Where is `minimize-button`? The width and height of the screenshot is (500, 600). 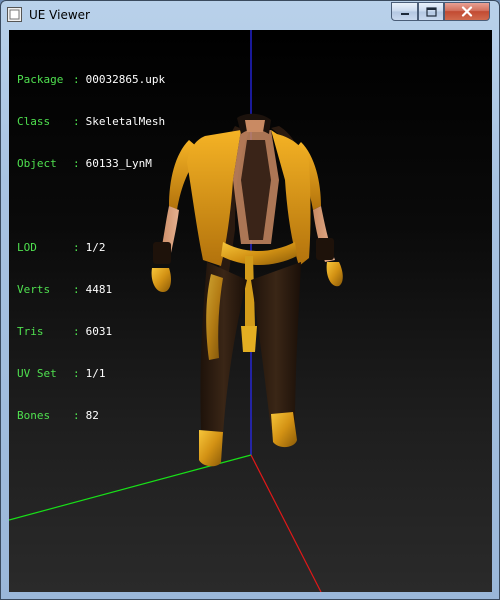 minimize-button is located at coordinates (404, 11).